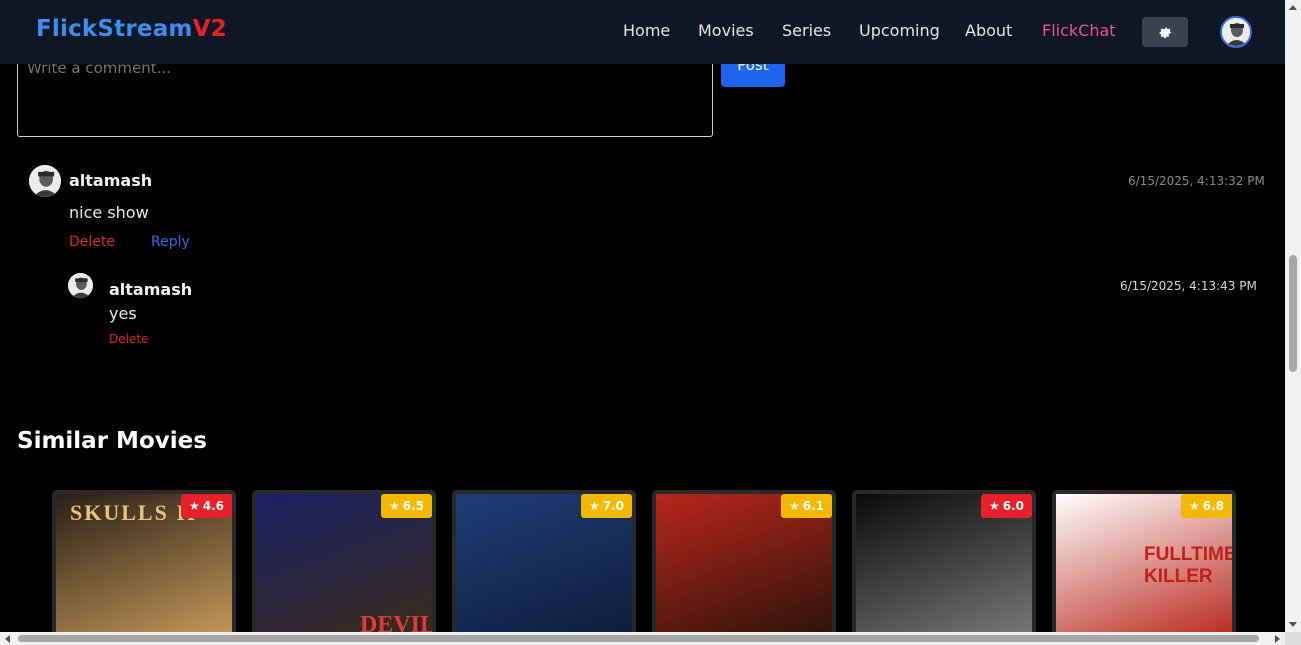 This screenshot has width=1301, height=645. I want to click on movie-poster: ★ 6.1, so click(744, 567).